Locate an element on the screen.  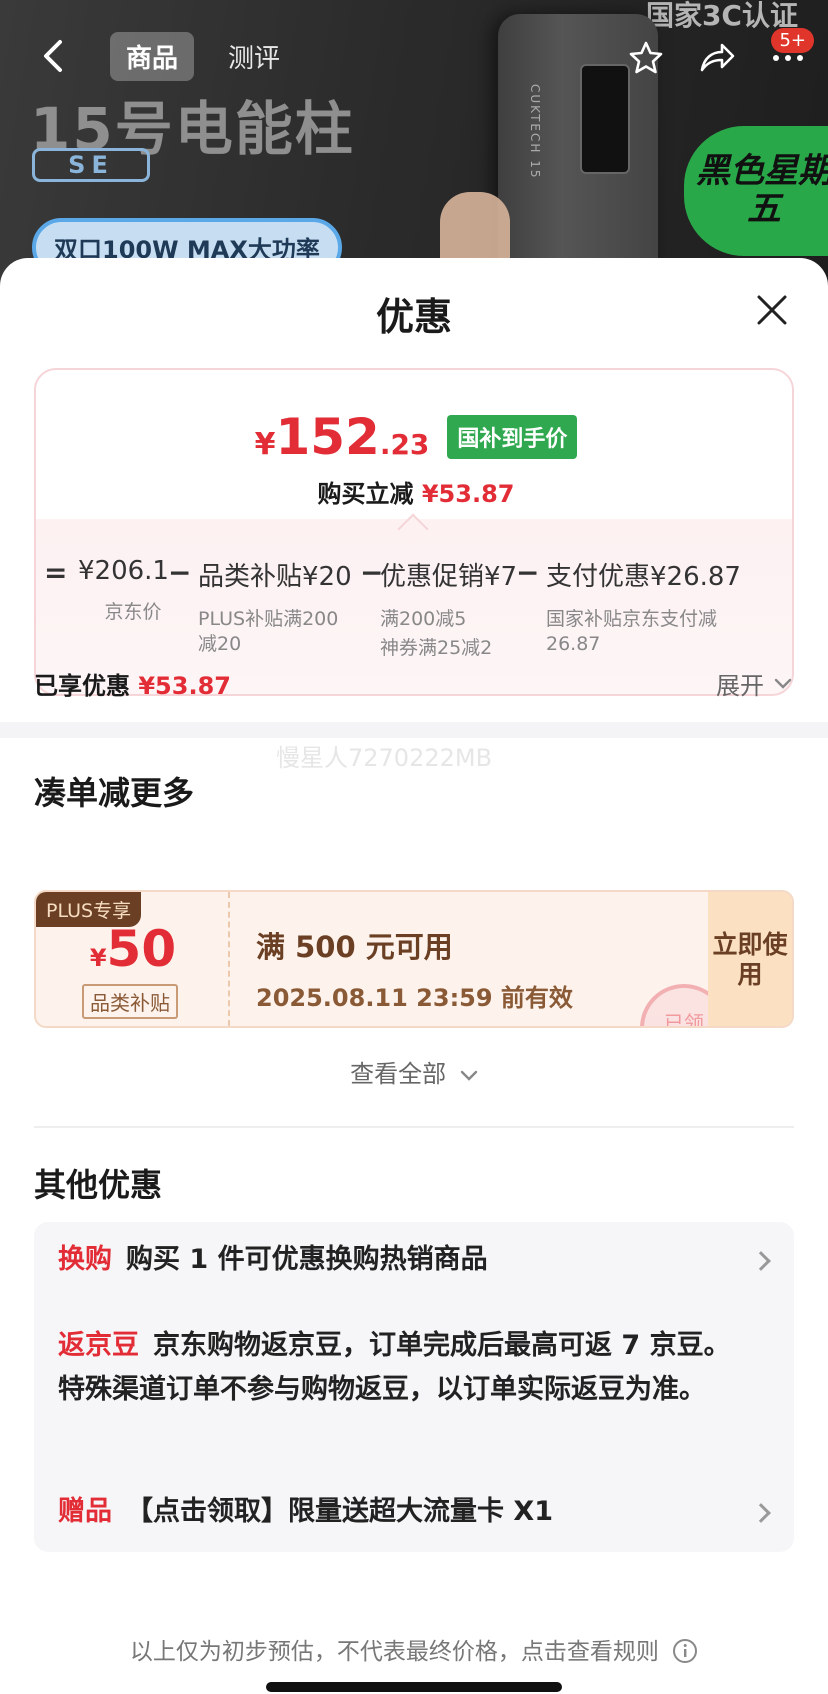
divider is located at coordinates (414, 1127).